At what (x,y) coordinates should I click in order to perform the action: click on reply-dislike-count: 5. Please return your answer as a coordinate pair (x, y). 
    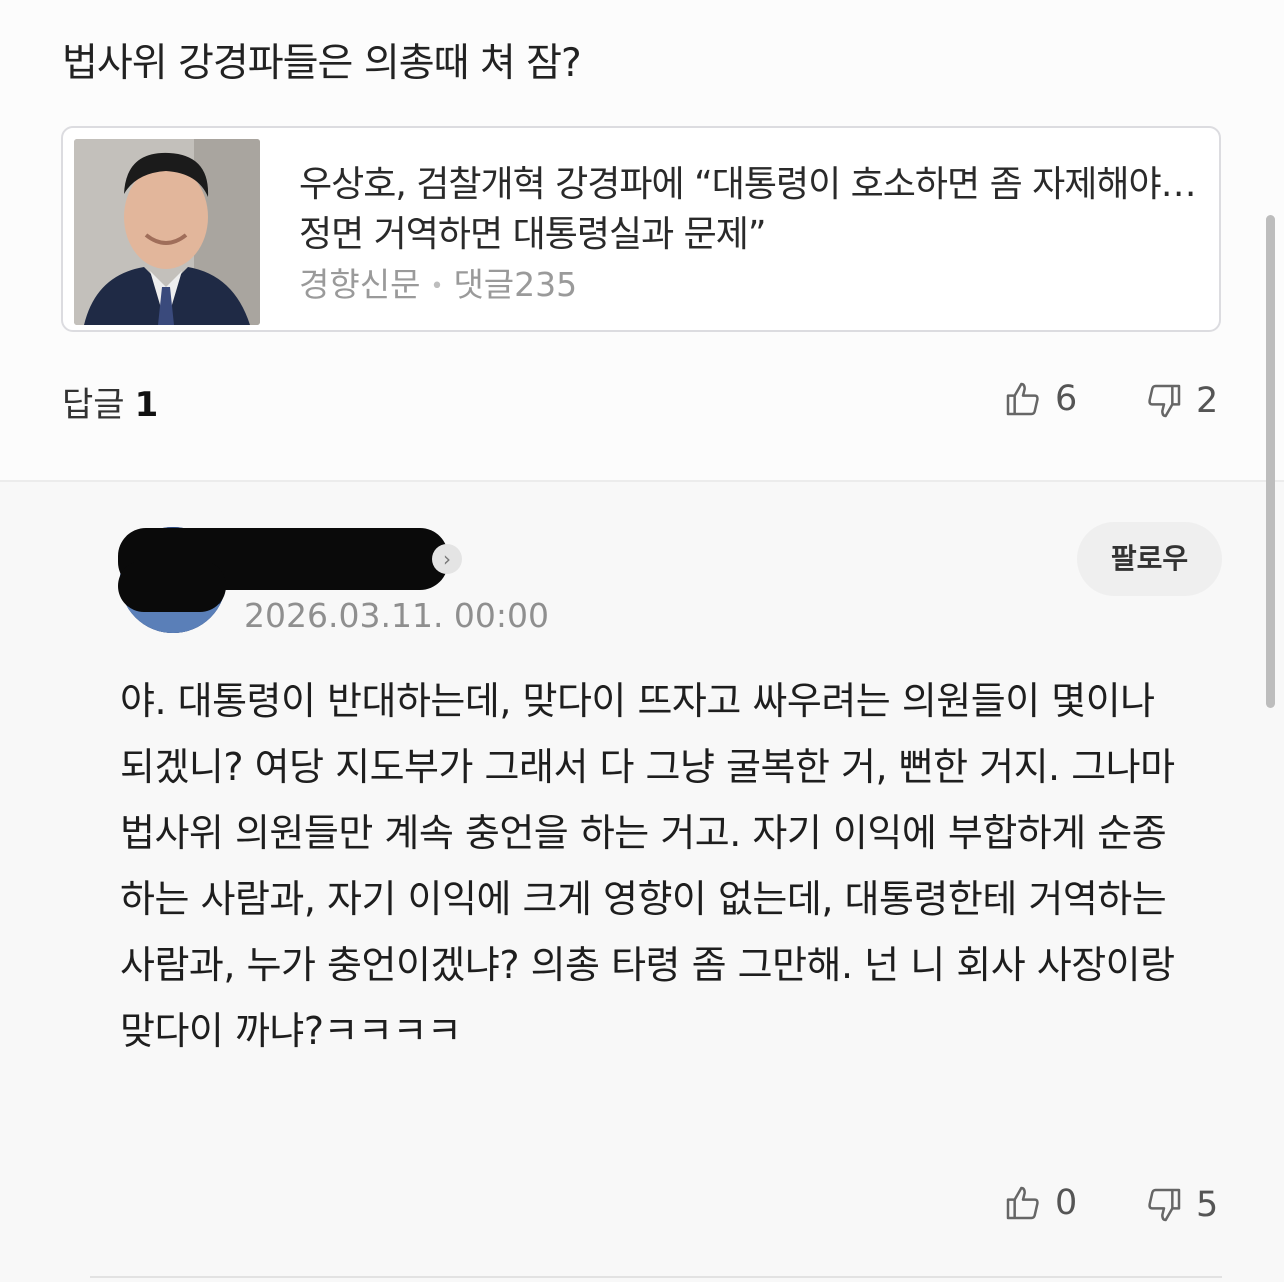
    Looking at the image, I should click on (1207, 1205).